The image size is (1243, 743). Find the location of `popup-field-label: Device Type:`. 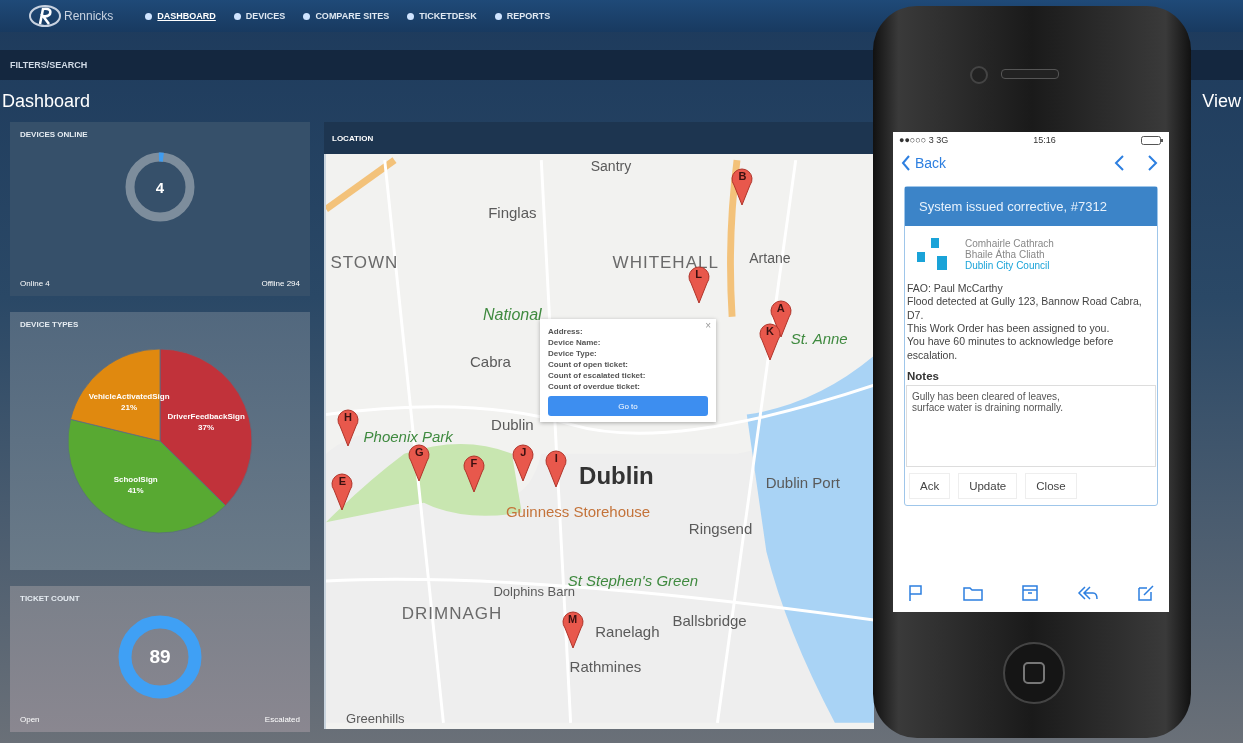

popup-field-label: Device Type: is located at coordinates (572, 353).